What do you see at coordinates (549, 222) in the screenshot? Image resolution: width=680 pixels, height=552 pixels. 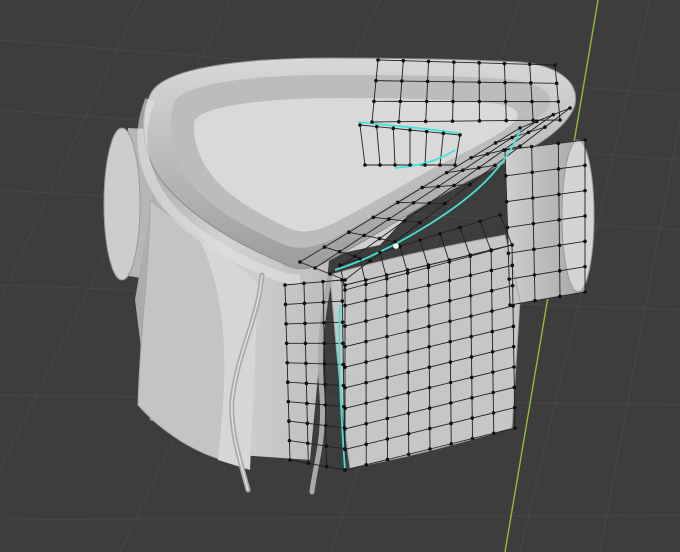 I see `right-sleeve` at bounding box center [549, 222].